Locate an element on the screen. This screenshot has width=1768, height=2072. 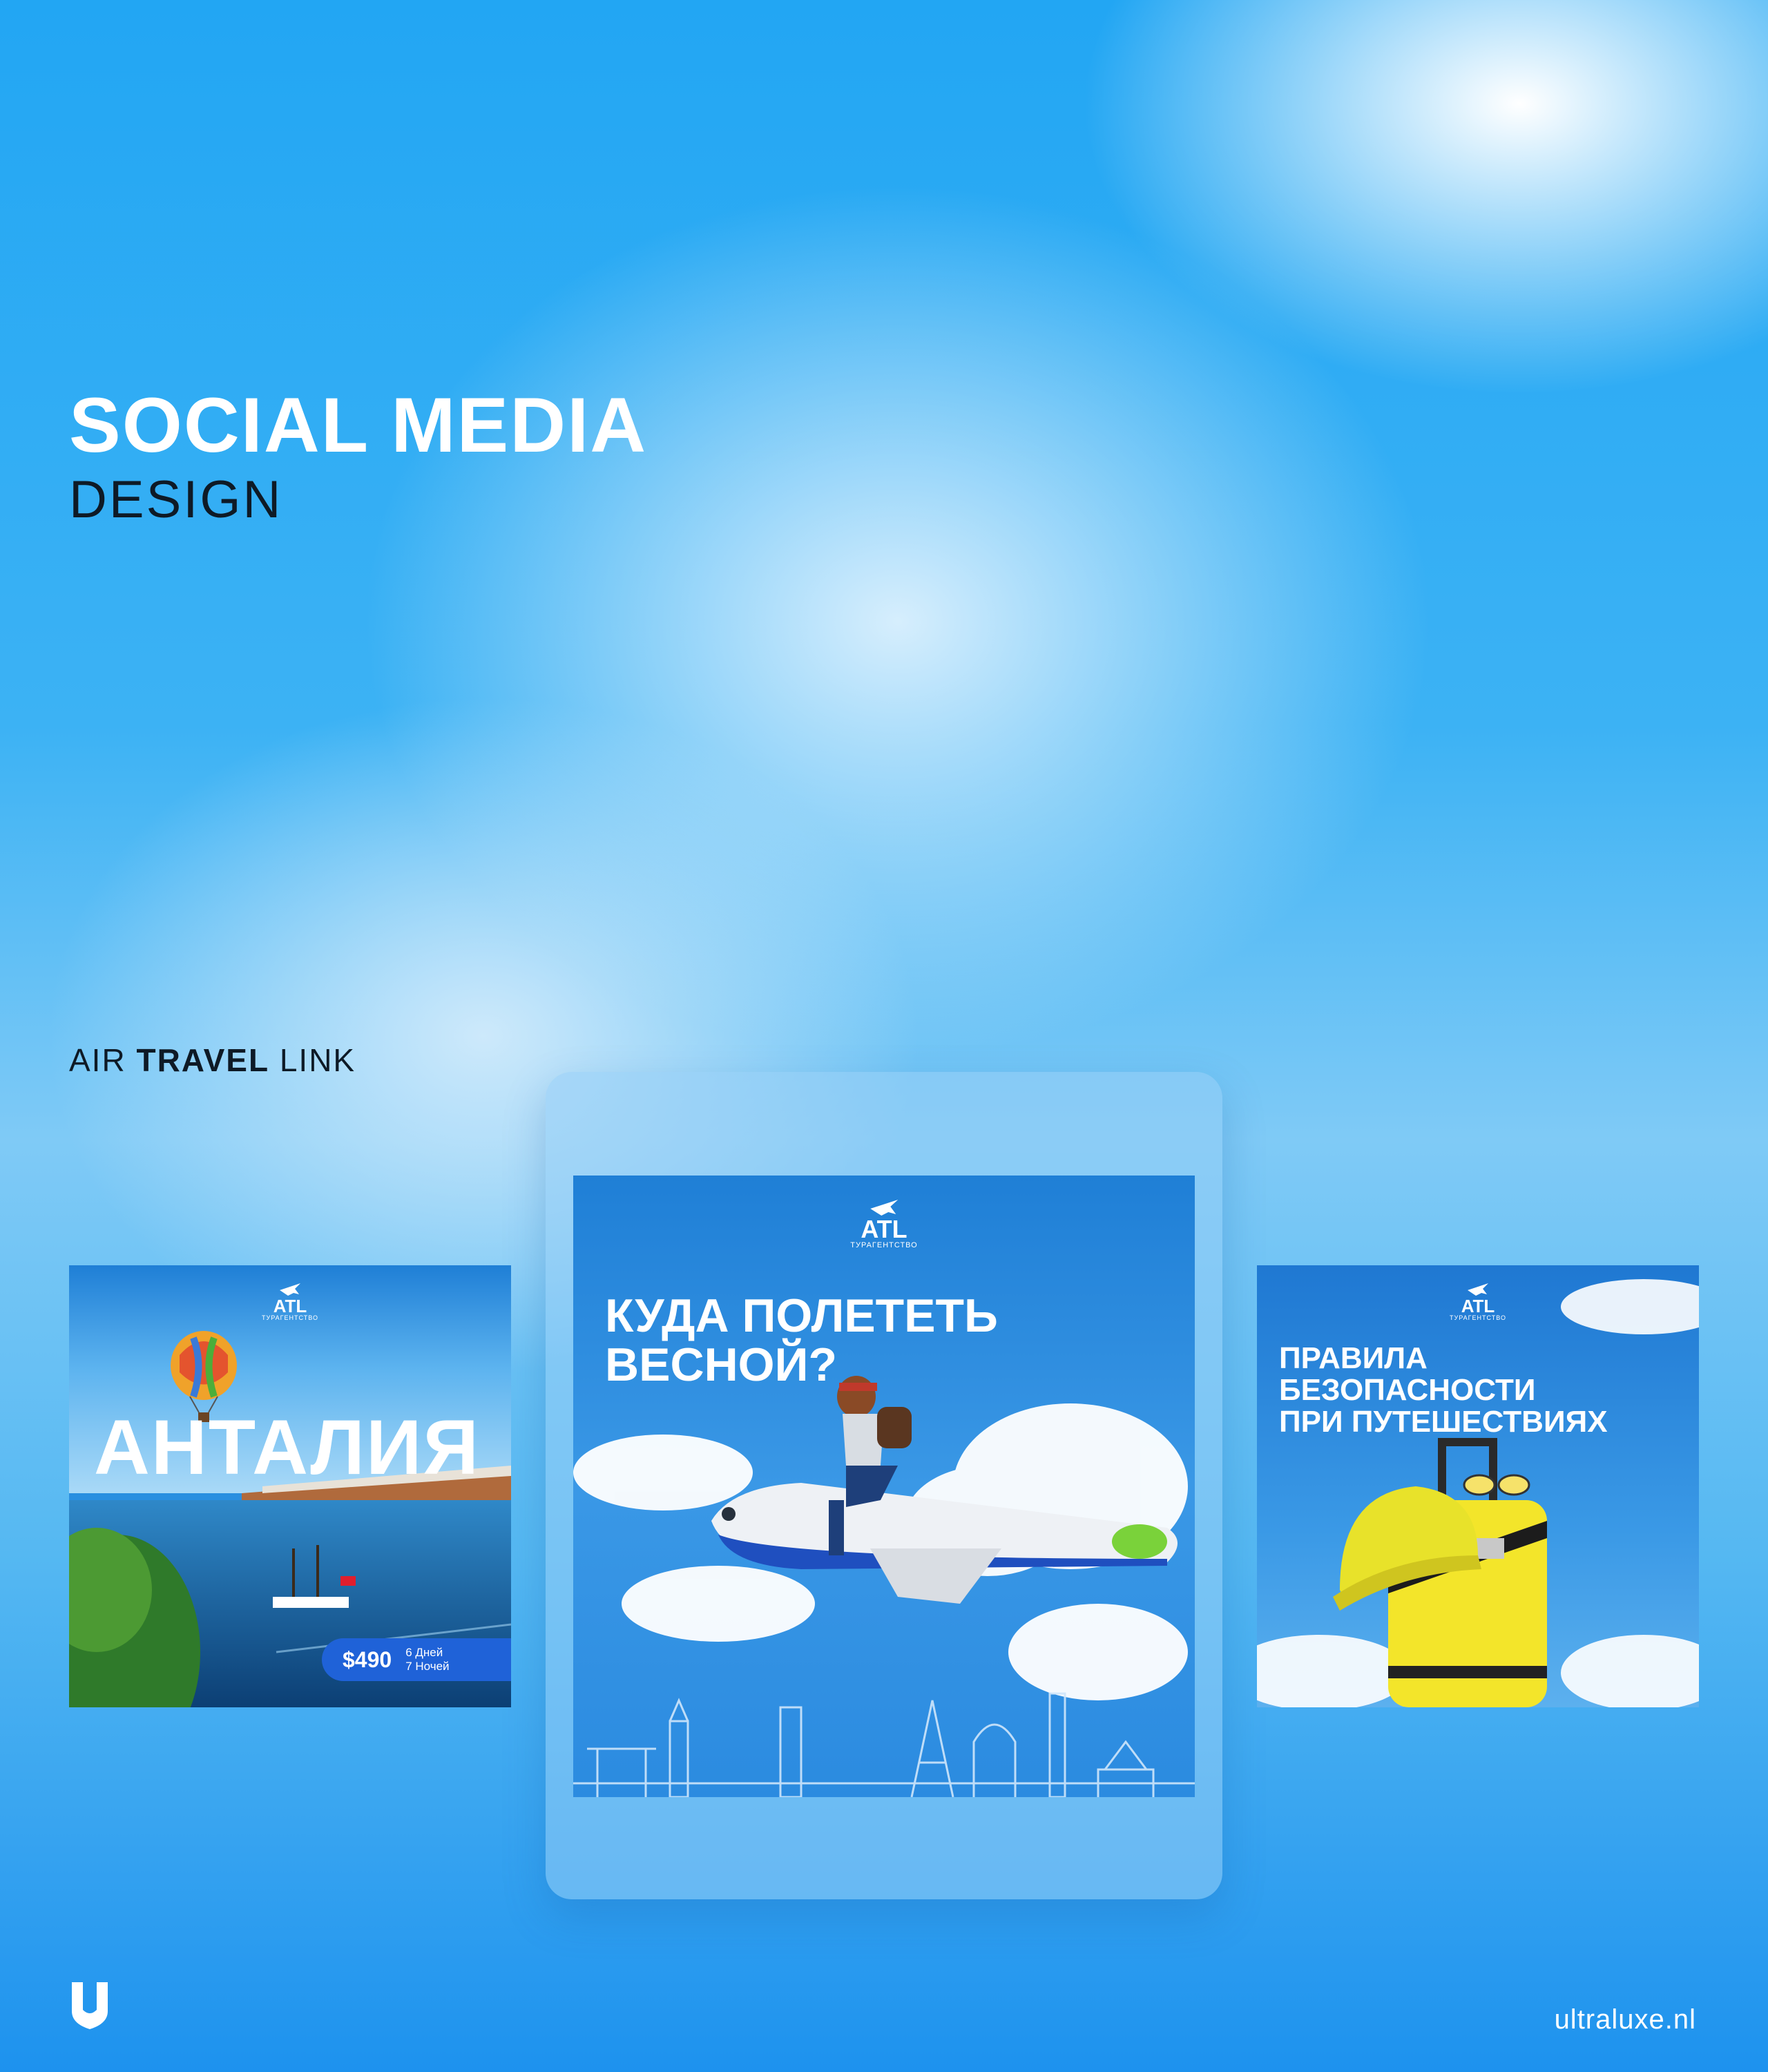
post-headline-line1: КУДА ПОЛЕТЕТЬ is located at coordinates (802, 1315).